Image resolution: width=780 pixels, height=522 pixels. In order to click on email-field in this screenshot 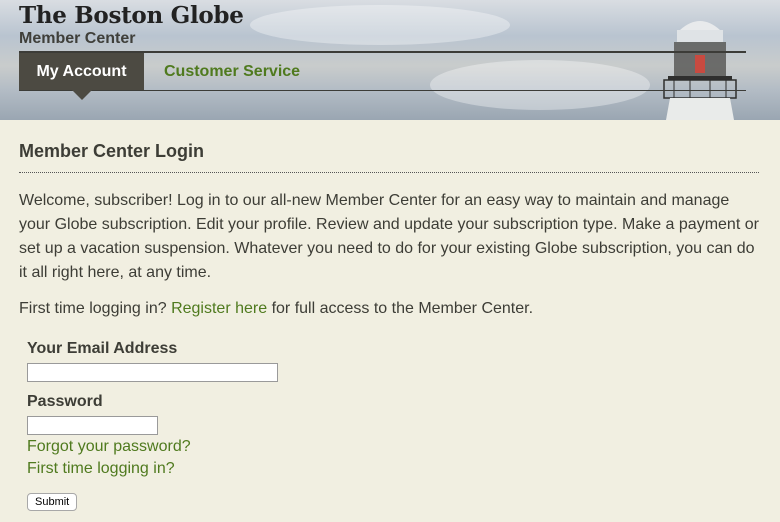, I will do `click(152, 372)`.